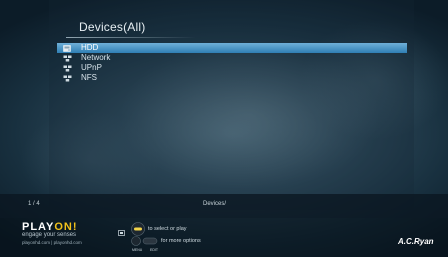 Image resolution: width=448 pixels, height=257 pixels. I want to click on select-hint: to select or play, so click(167, 229).